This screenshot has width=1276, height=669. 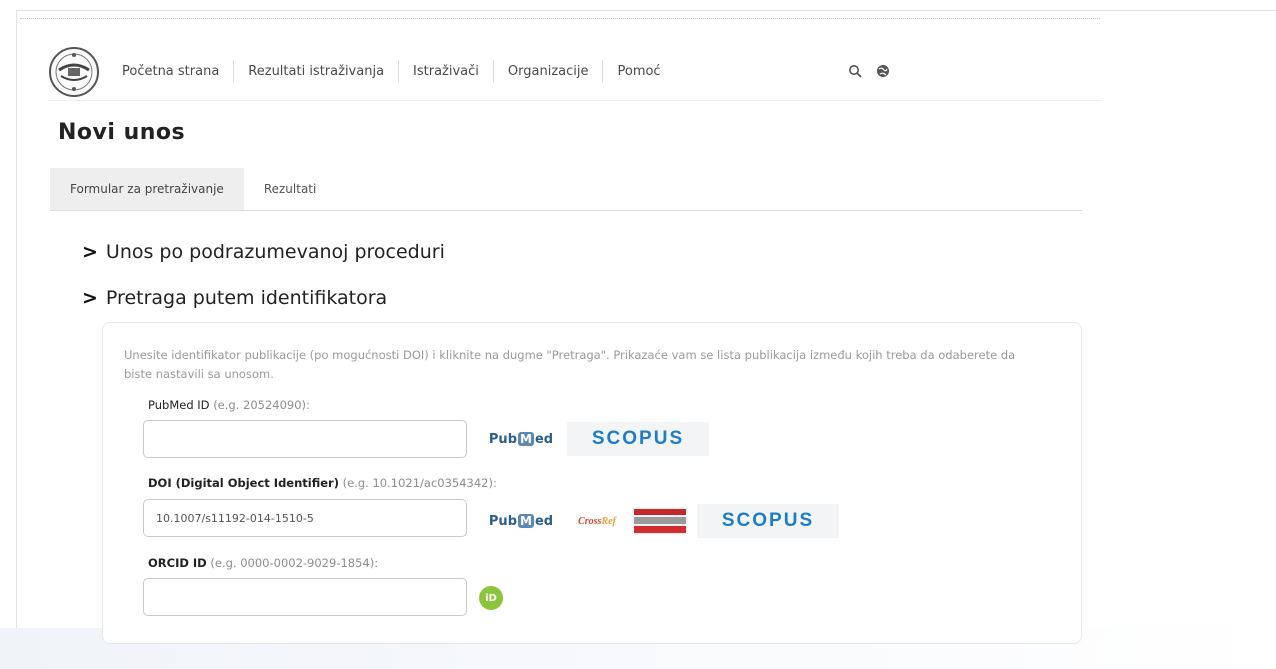 I want to click on orcid-search-button: iD, so click(x=491, y=598).